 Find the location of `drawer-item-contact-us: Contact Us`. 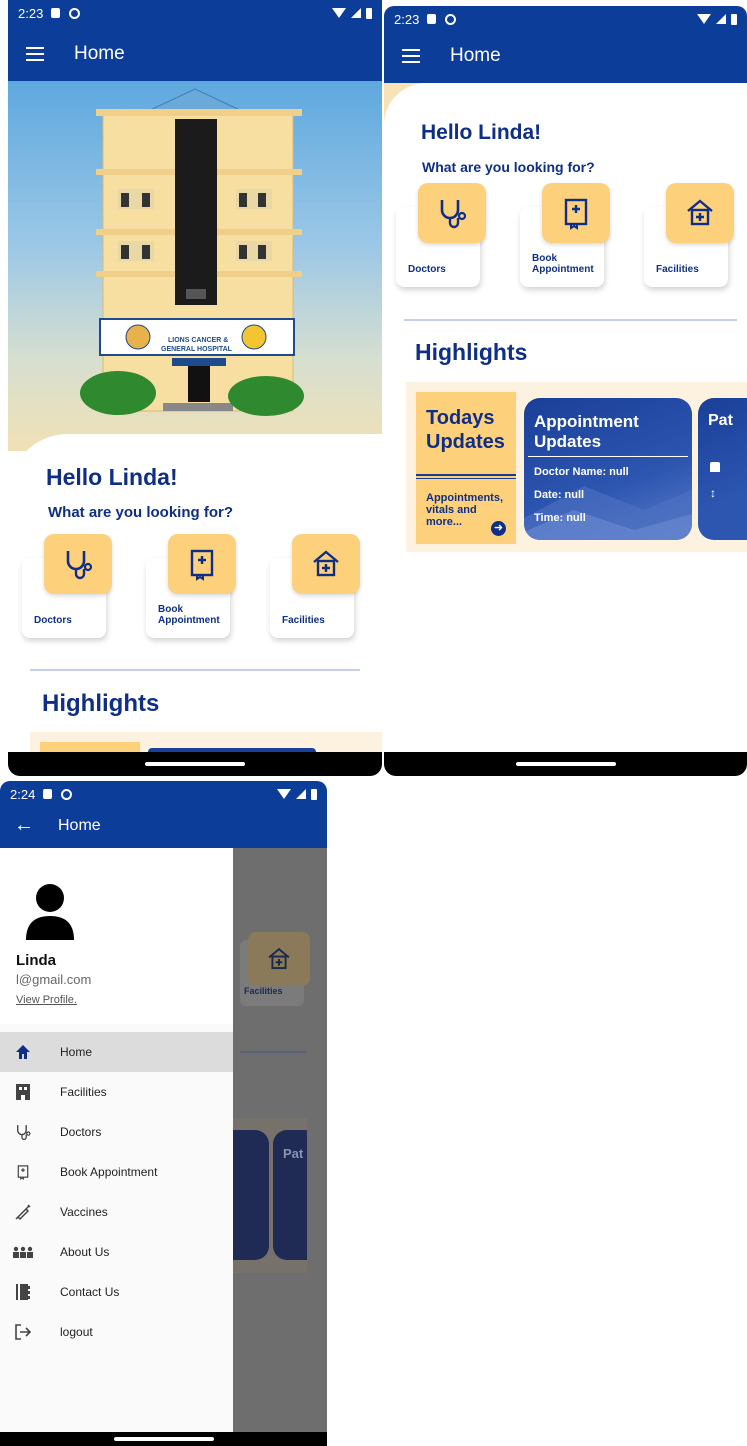

drawer-item-contact-us: Contact Us is located at coordinates (116, 1292).